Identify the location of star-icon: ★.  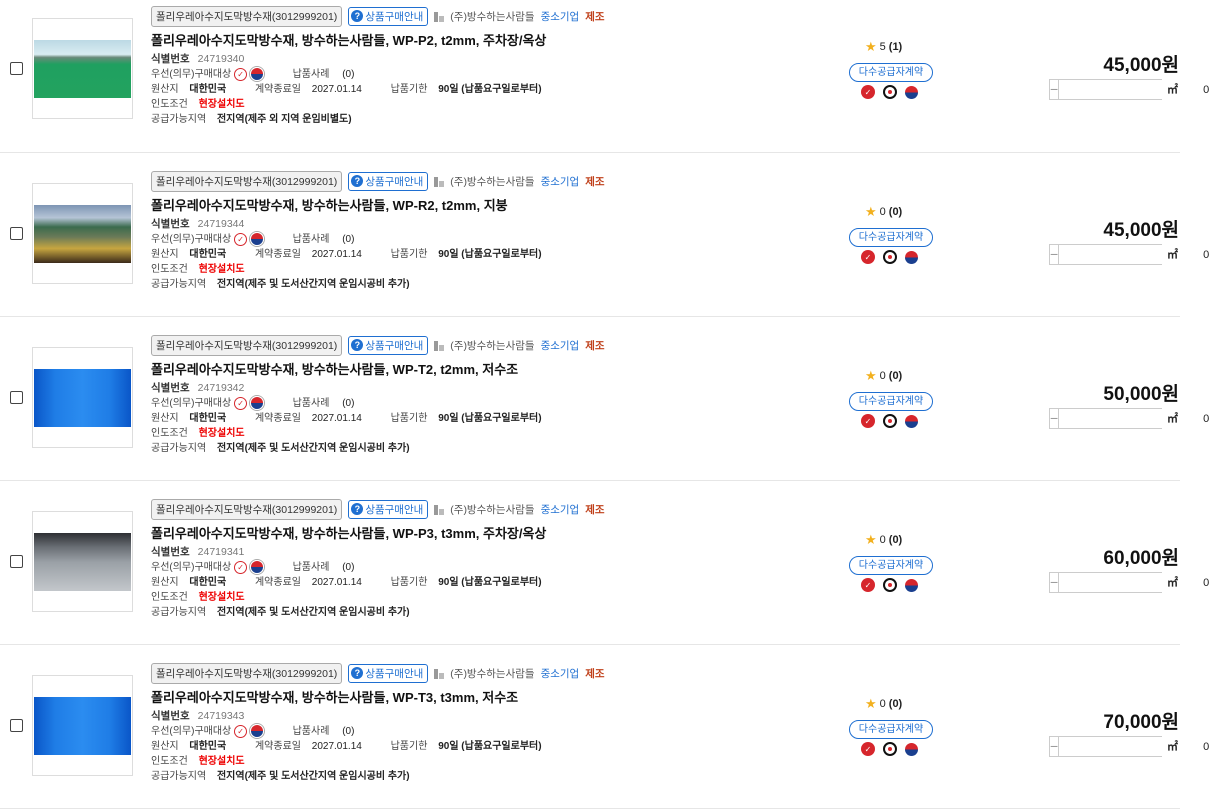
(871, 211).